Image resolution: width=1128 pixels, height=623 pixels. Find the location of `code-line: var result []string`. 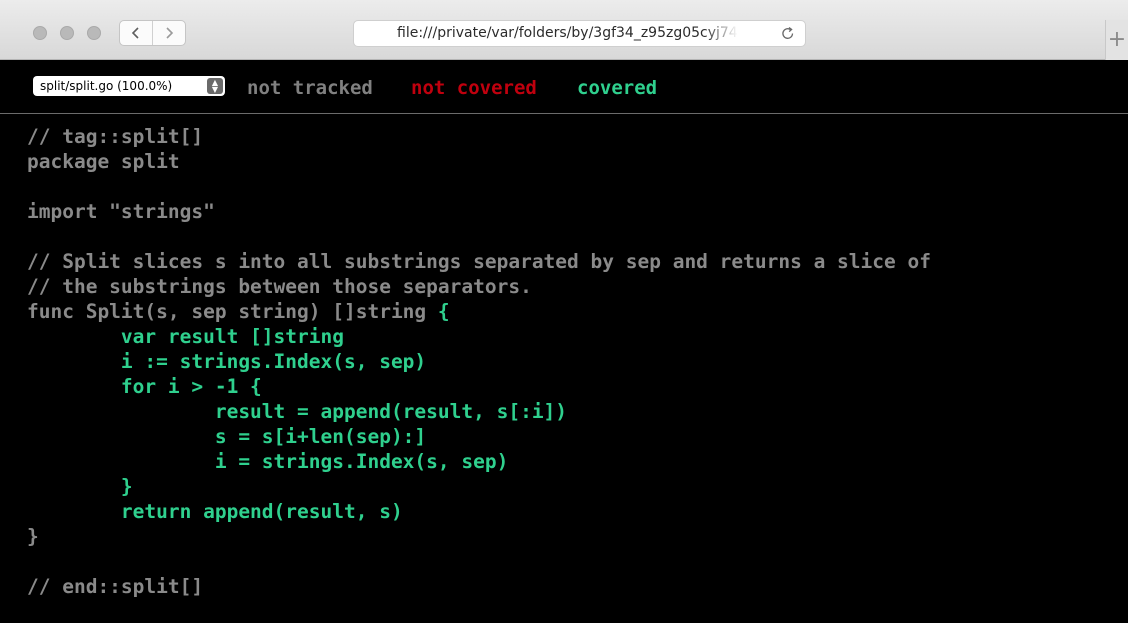

code-line: var result []string is located at coordinates (577, 336).